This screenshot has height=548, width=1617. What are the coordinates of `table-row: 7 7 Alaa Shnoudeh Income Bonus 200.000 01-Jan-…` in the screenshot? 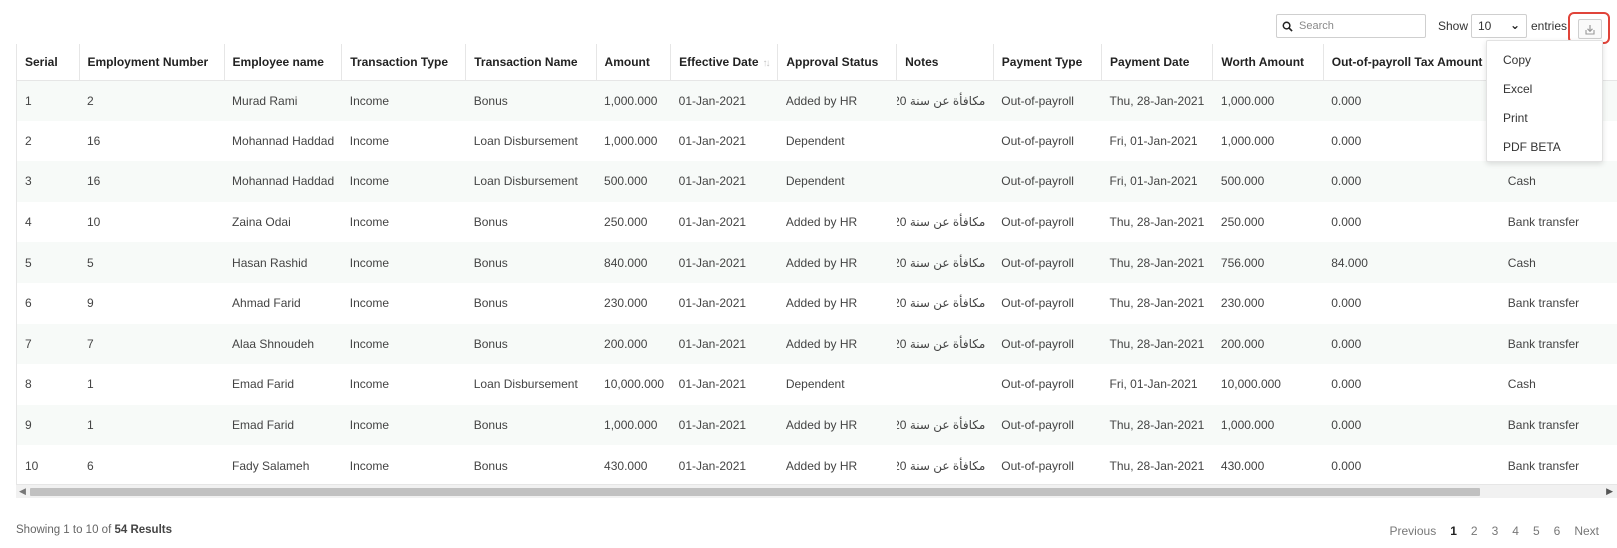 It's located at (817, 344).